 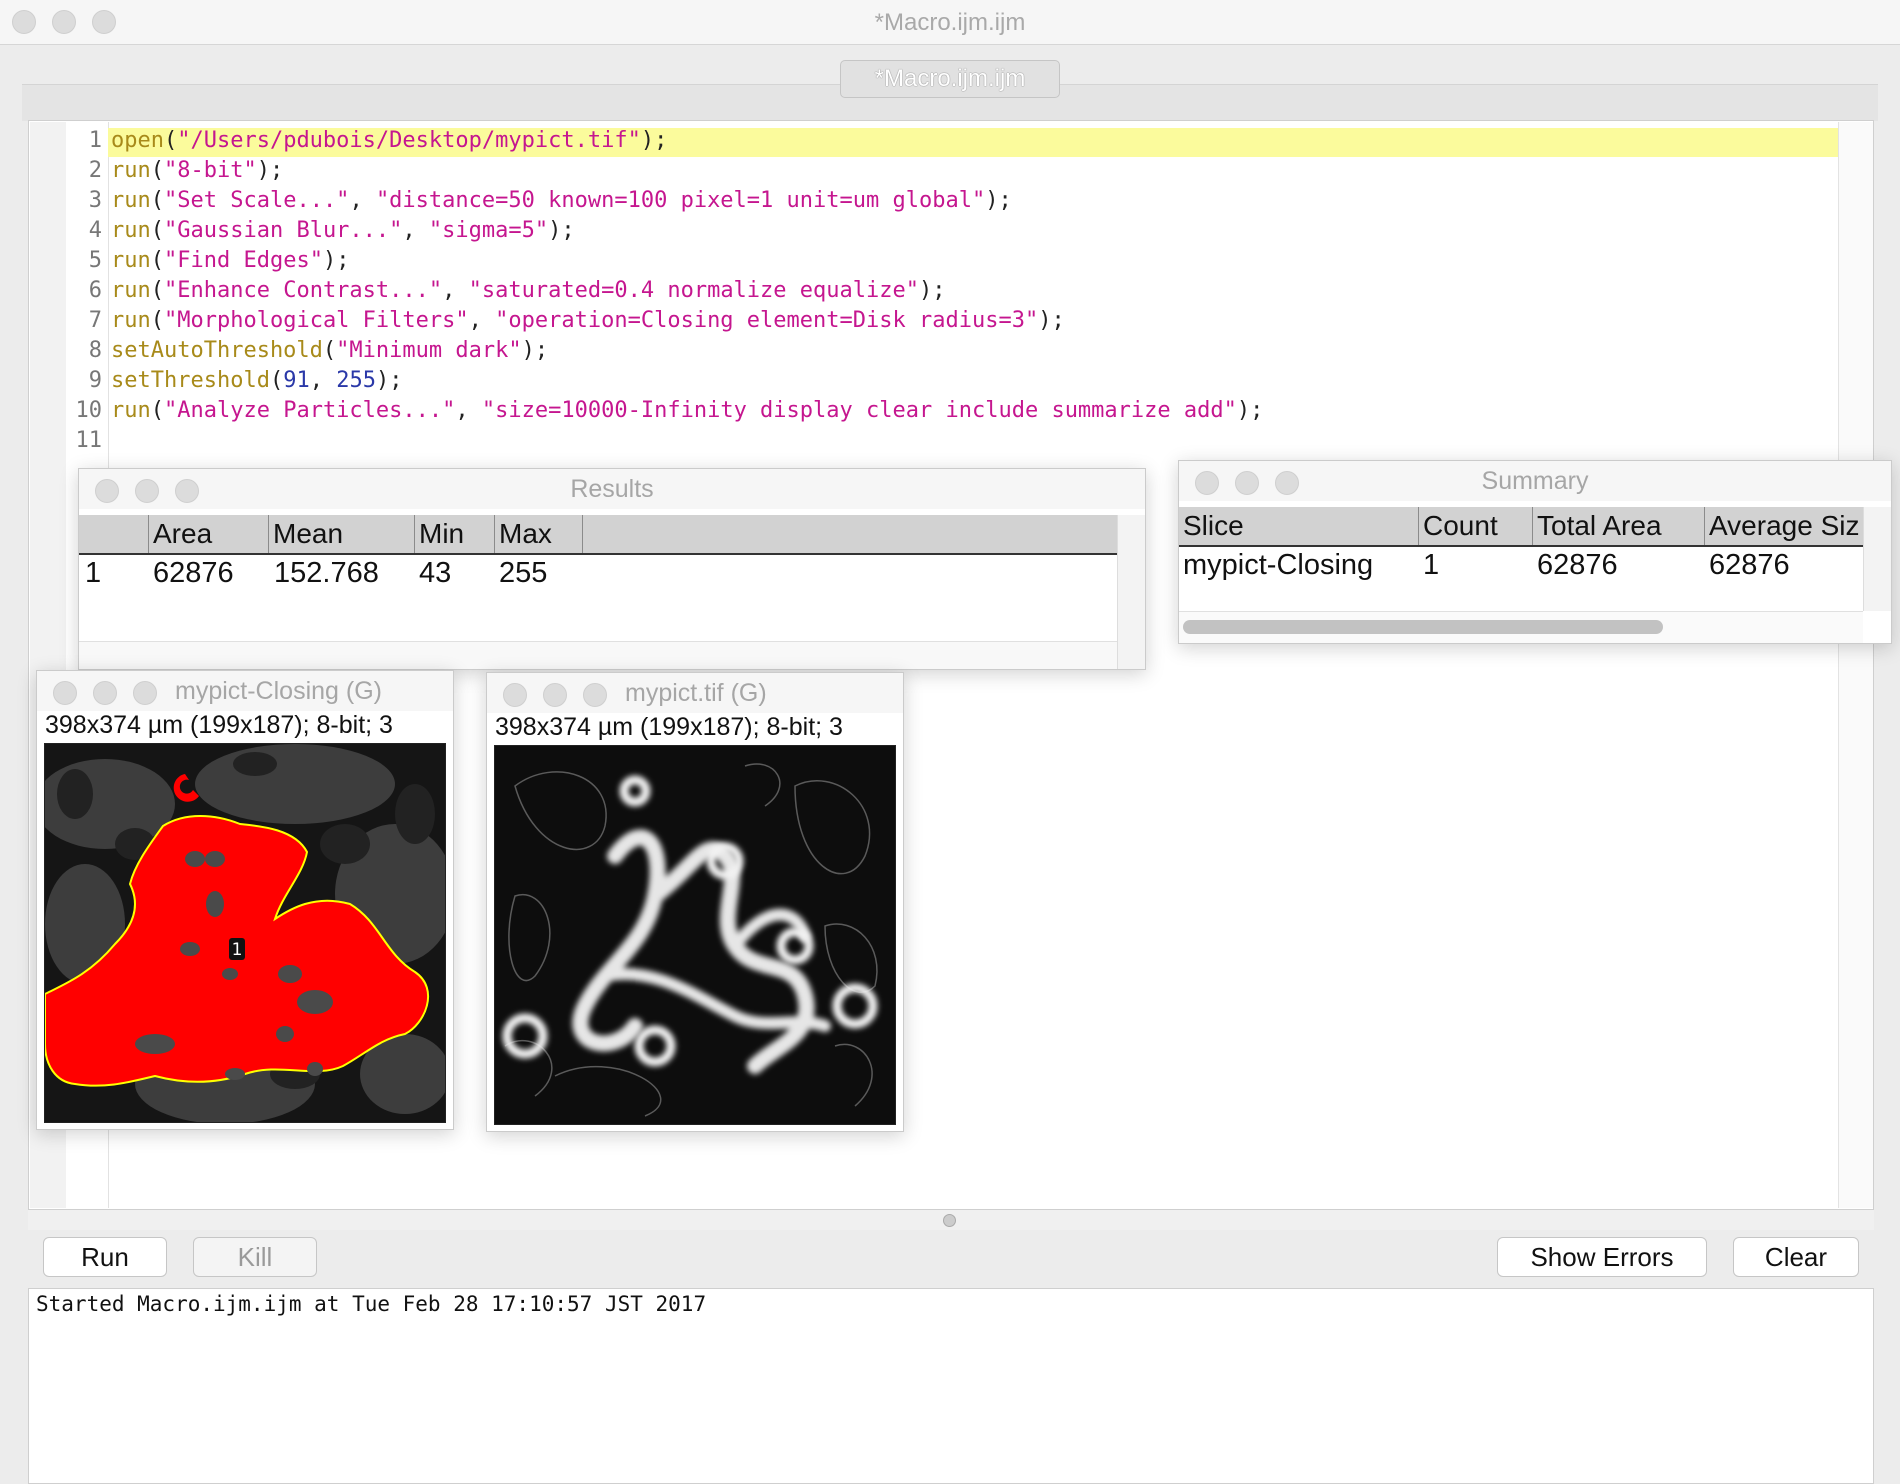 I want to click on results-cell: 255, so click(x=523, y=573).